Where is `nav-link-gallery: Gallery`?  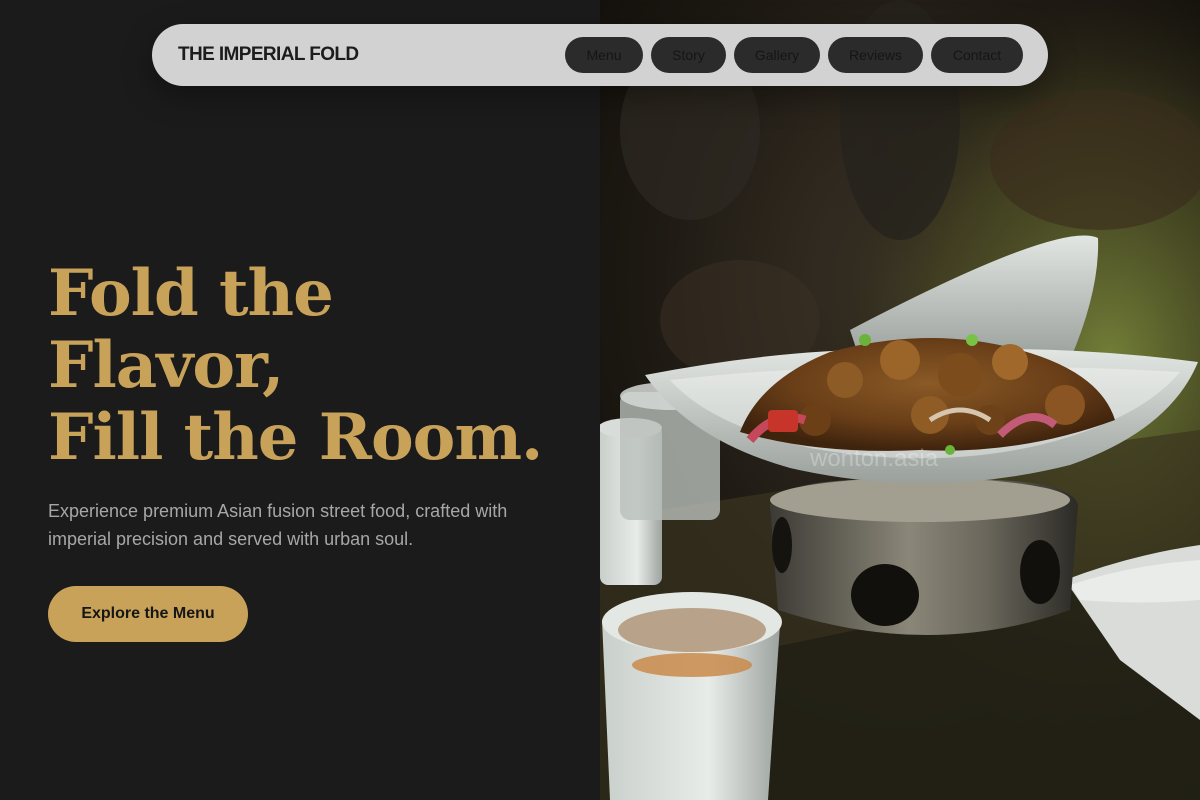
nav-link-gallery: Gallery is located at coordinates (777, 55).